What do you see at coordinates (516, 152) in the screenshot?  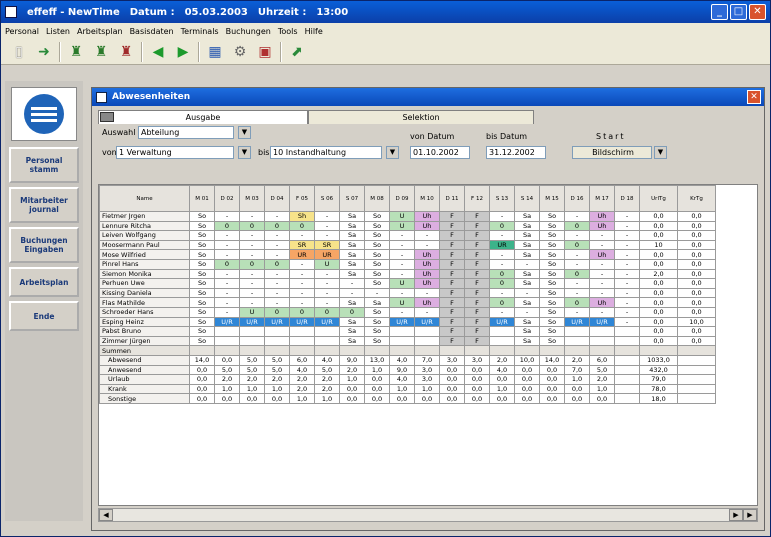 I see `bis-datum-input: 31.12.2002` at bounding box center [516, 152].